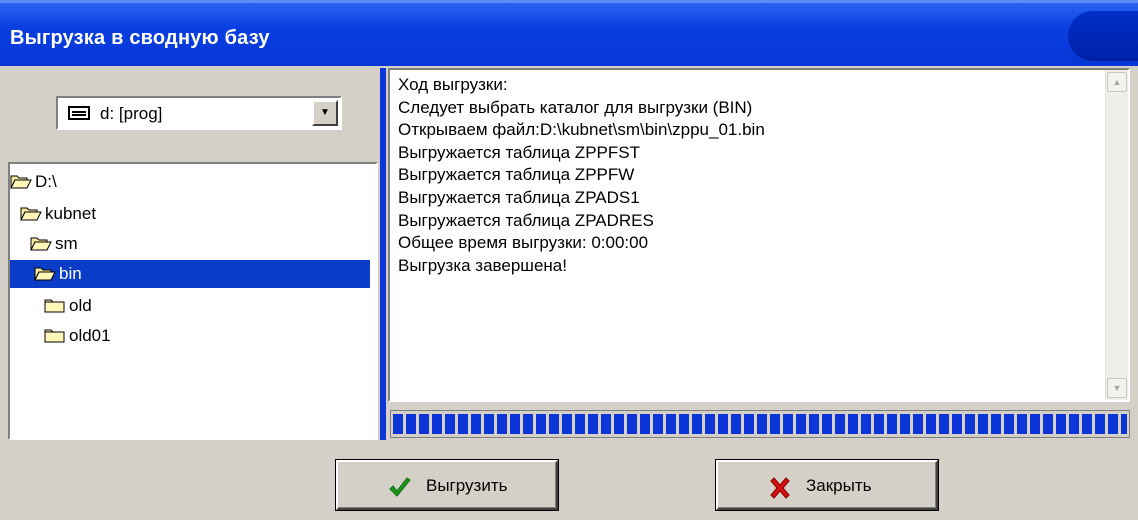 The image size is (1138, 520). I want to click on window-title: Выгрузка в сводную базу, so click(140, 38).